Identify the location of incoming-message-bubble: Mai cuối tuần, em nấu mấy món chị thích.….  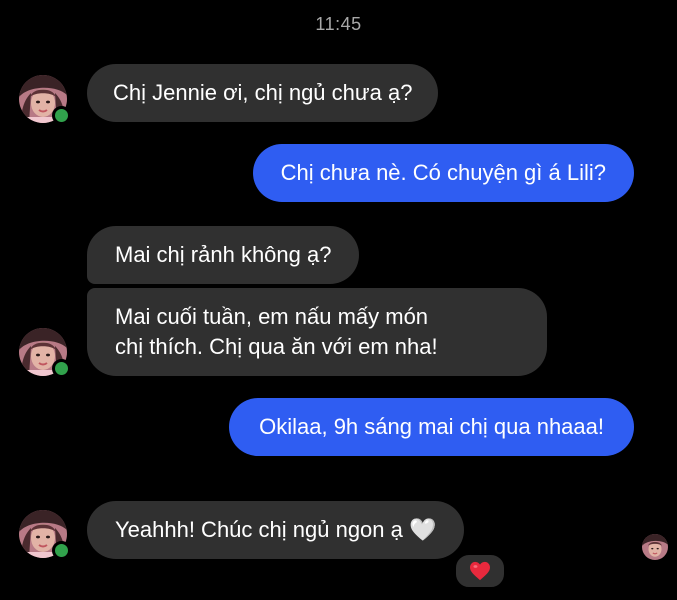
(317, 332).